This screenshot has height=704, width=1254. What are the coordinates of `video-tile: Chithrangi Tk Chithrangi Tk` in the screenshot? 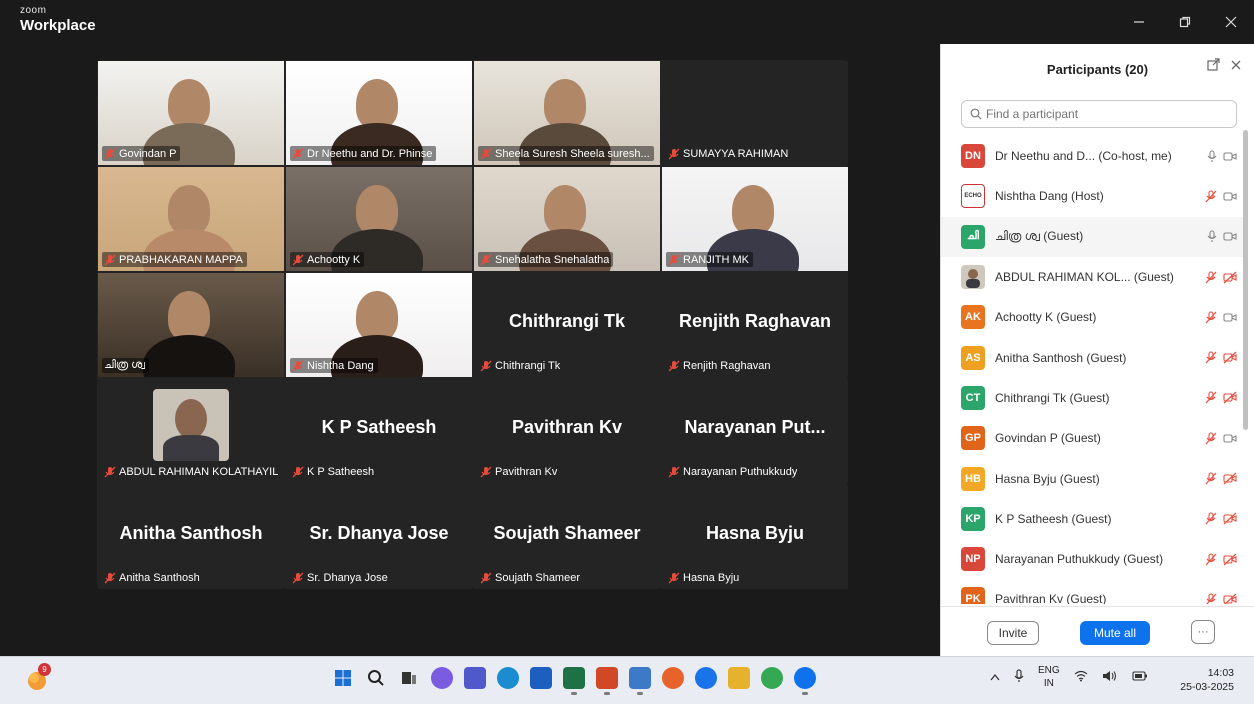 It's located at (567, 325).